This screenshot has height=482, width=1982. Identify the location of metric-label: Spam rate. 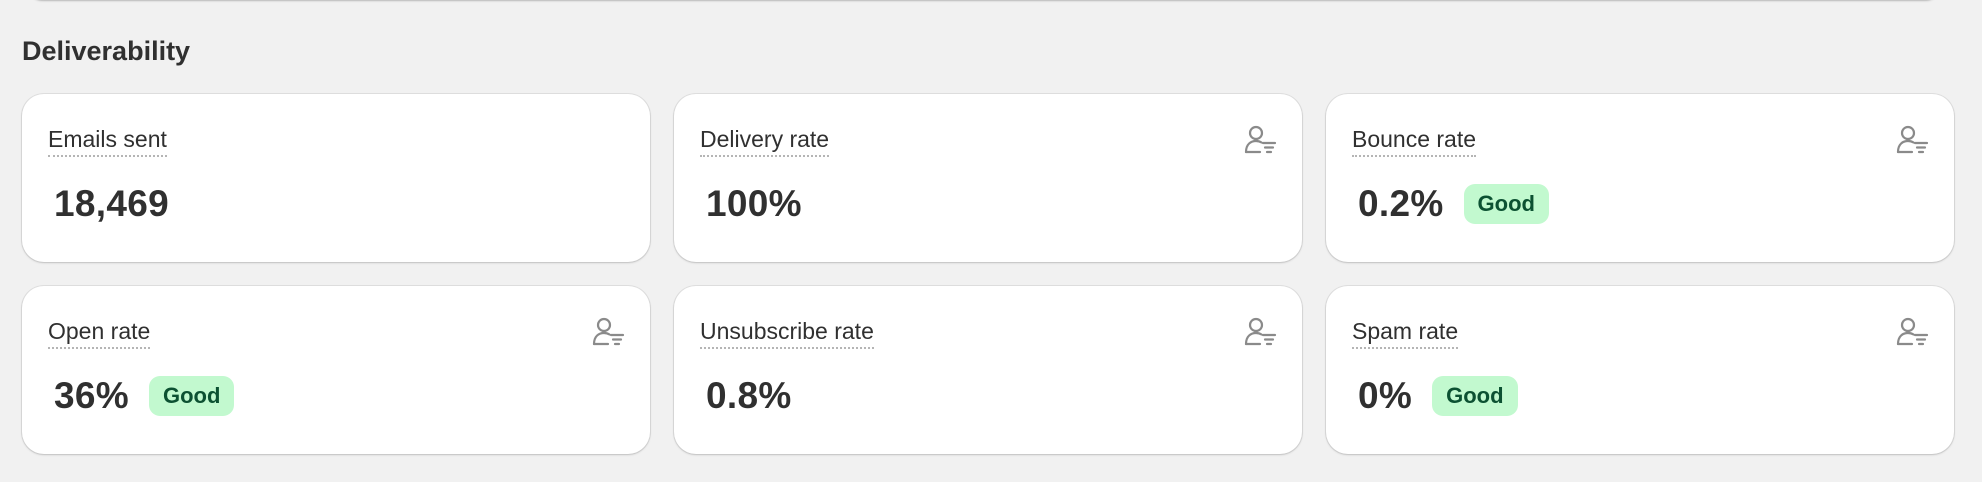
(1405, 332).